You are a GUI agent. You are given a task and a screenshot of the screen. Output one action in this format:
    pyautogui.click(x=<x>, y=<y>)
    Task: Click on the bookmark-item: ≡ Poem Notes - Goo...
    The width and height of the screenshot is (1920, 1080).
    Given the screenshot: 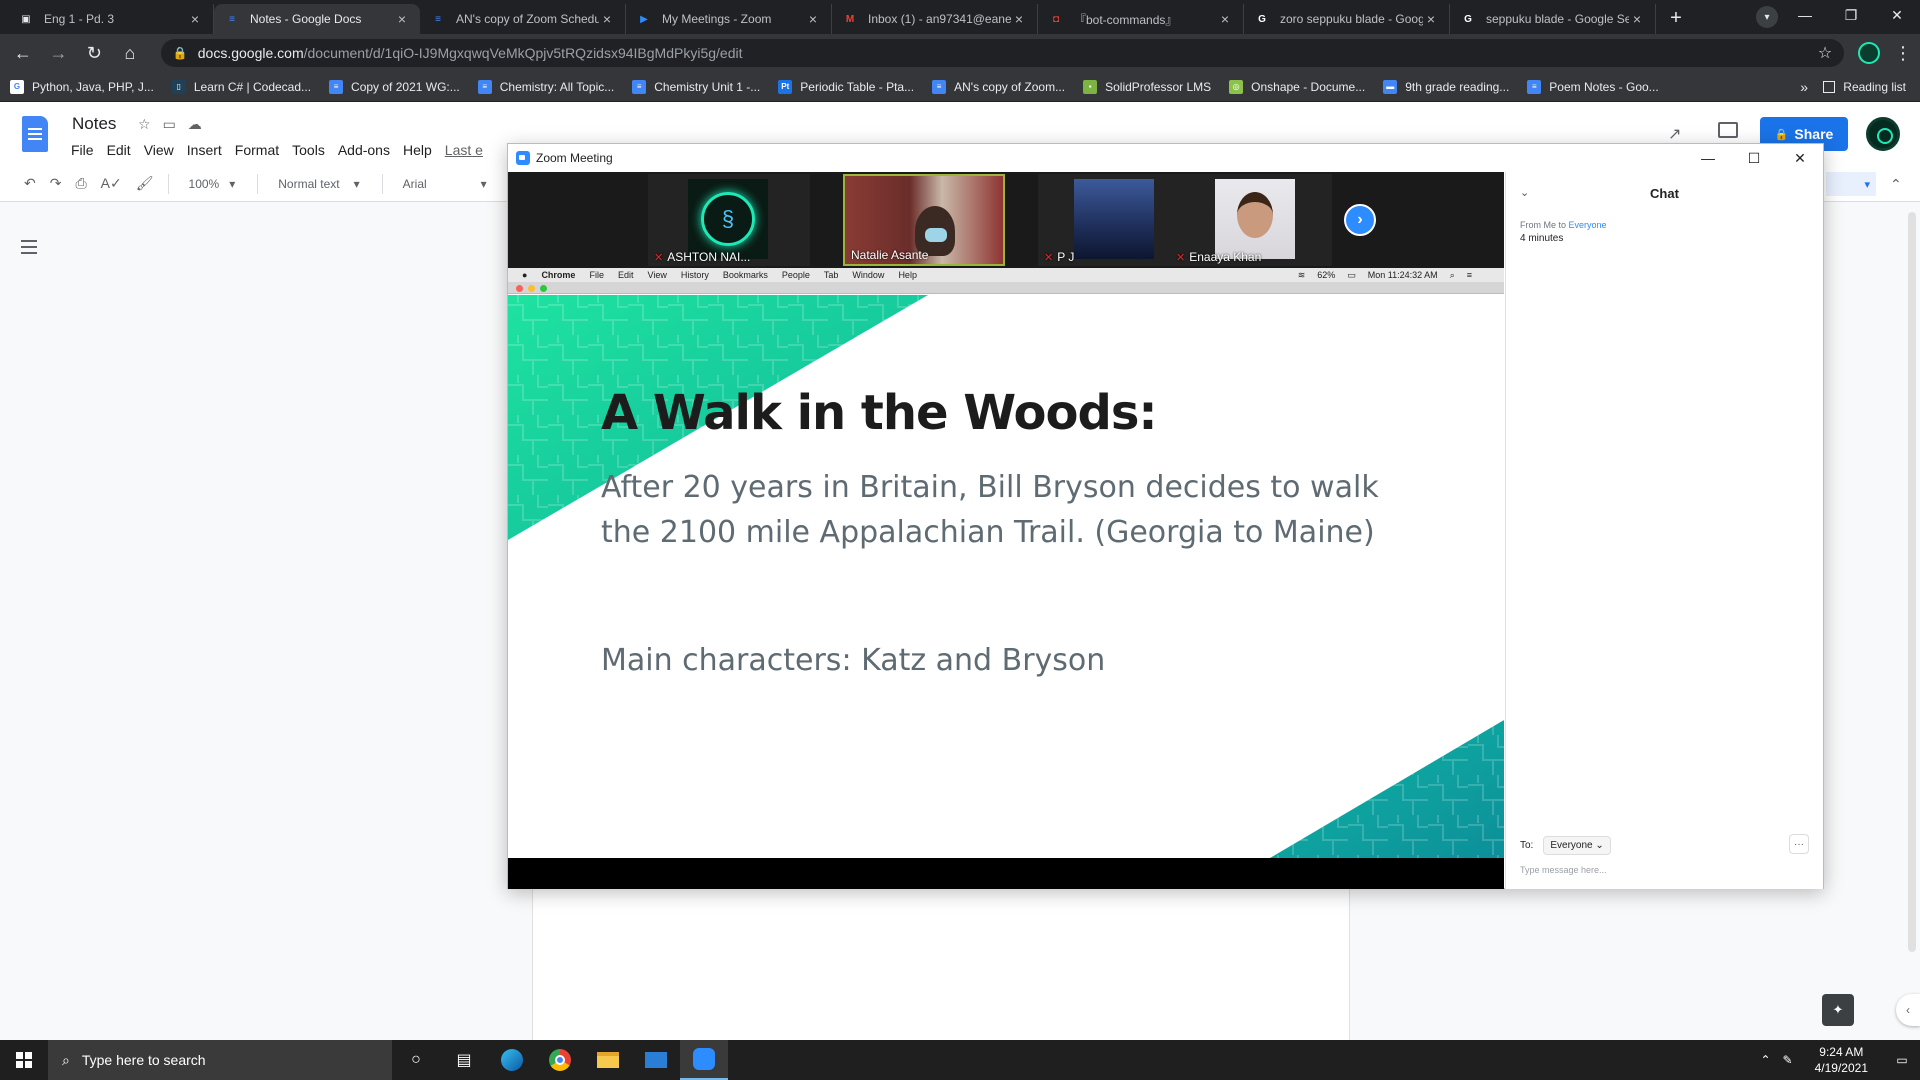 What is the action you would take?
    pyautogui.click(x=1593, y=86)
    